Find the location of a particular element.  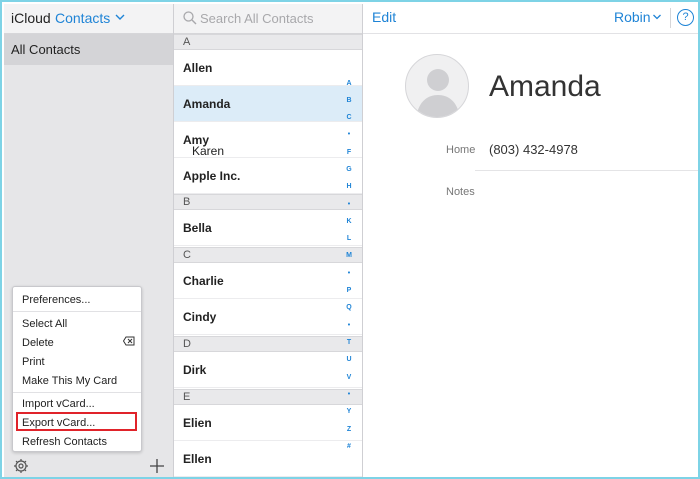

contact-row: Charlie is located at coordinates (268, 281).